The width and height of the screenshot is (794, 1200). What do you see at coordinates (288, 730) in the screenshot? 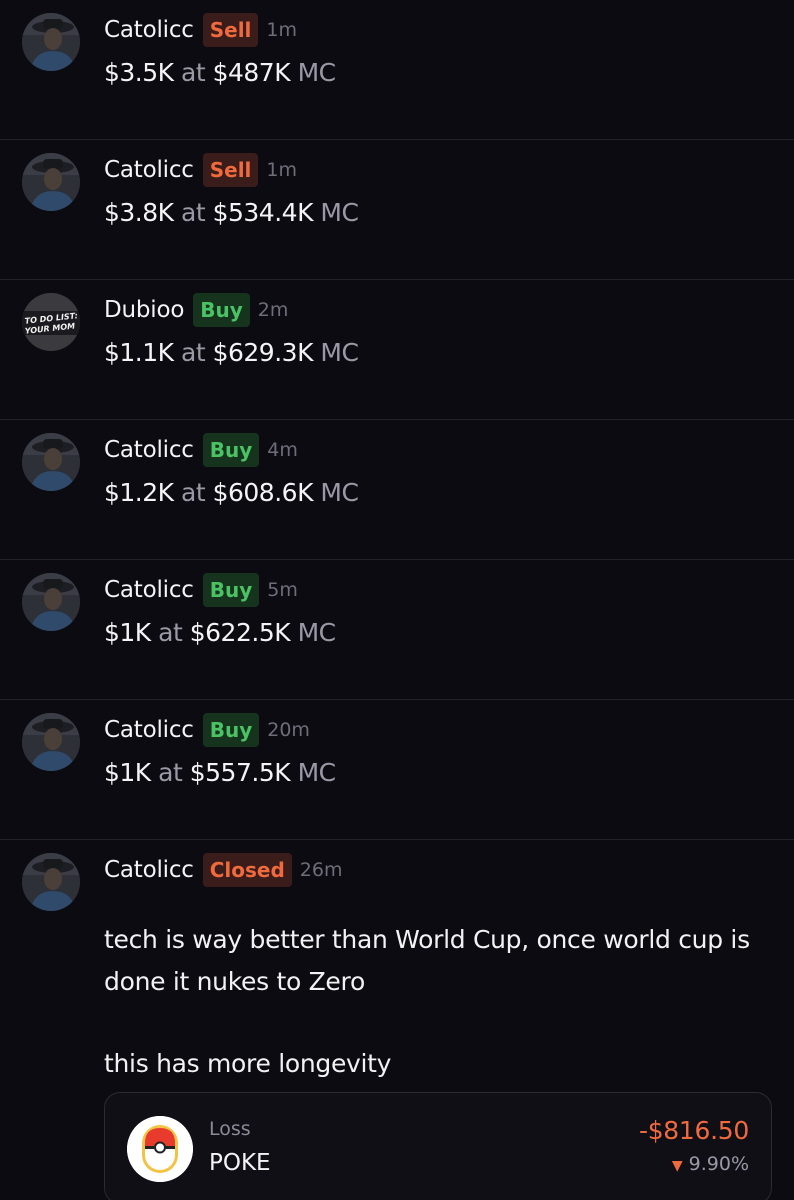
I see `timestamp: 20m` at bounding box center [288, 730].